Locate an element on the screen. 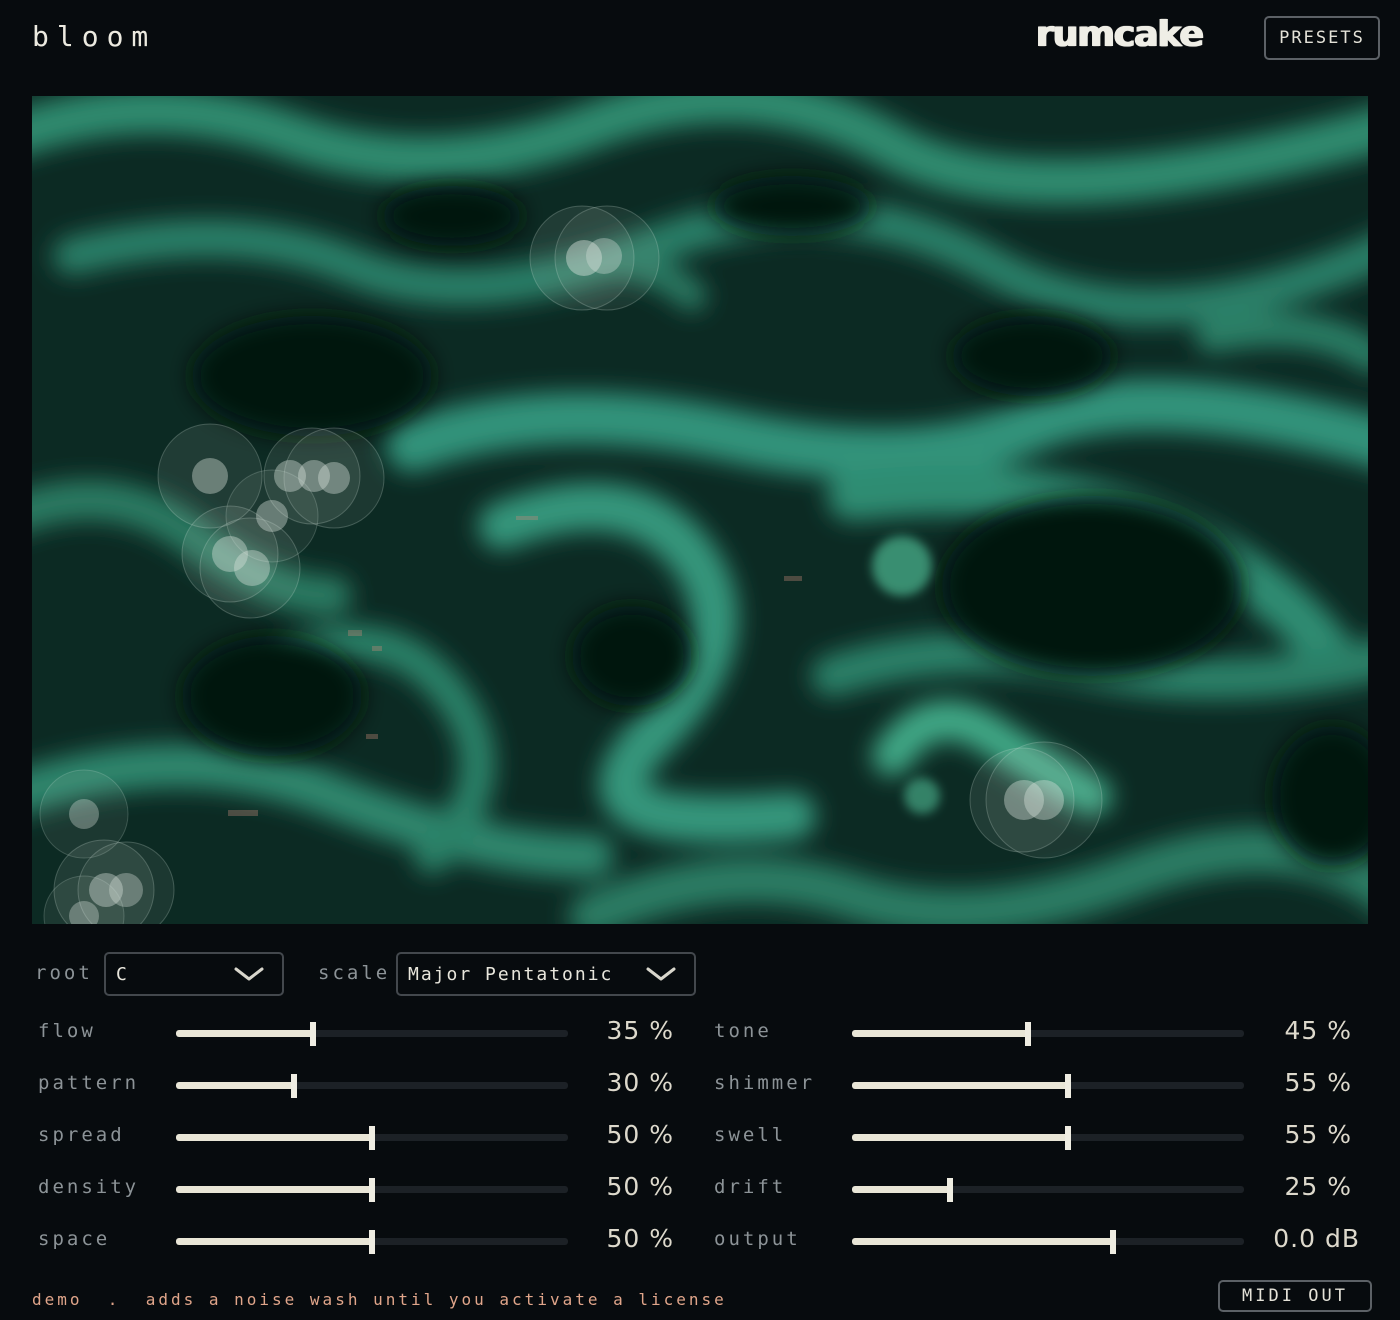 The image size is (1400, 1320). param-label: flow is located at coordinates (67, 1031).